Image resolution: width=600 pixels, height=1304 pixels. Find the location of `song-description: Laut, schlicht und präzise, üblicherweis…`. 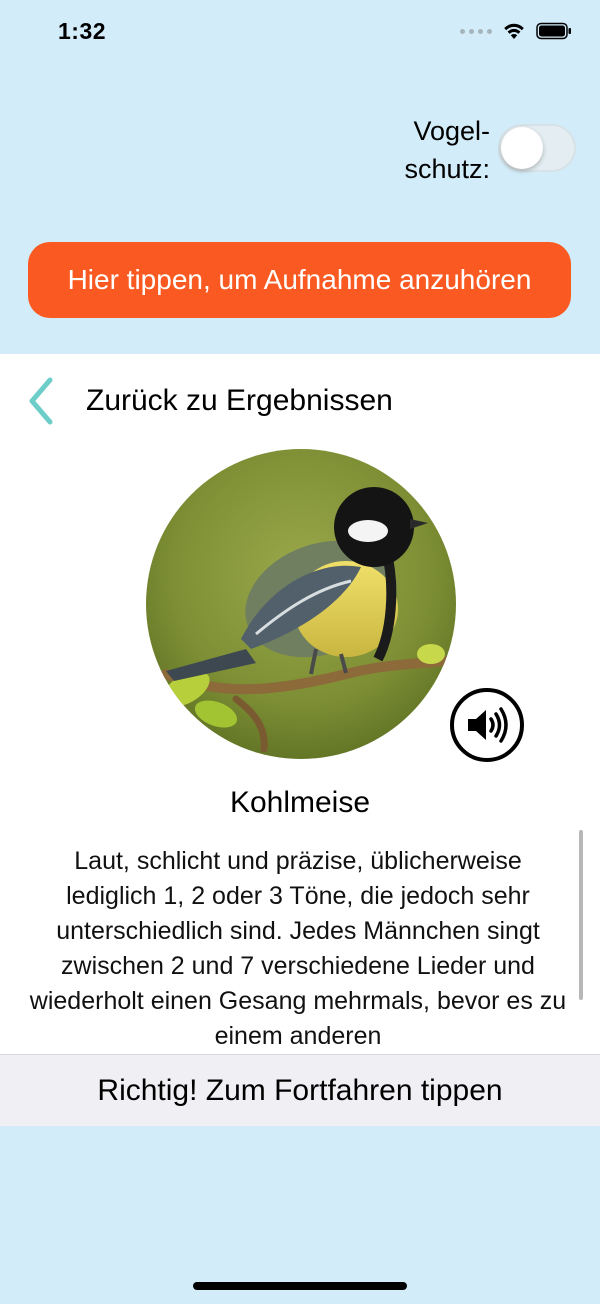

song-description: Laut, schlicht und präzise, üblicherweis… is located at coordinates (298, 948).